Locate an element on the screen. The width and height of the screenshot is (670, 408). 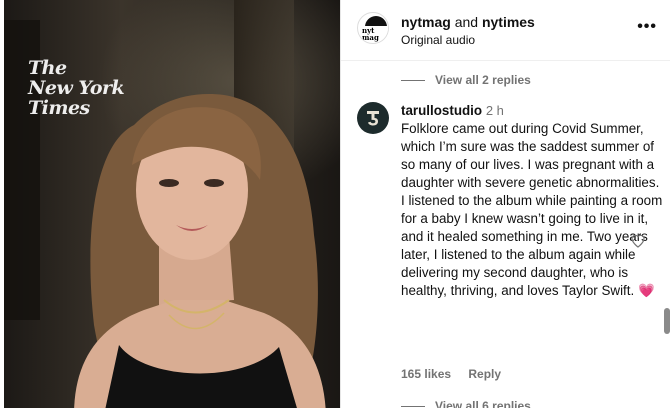
commenter-avatar is located at coordinates (373, 118).